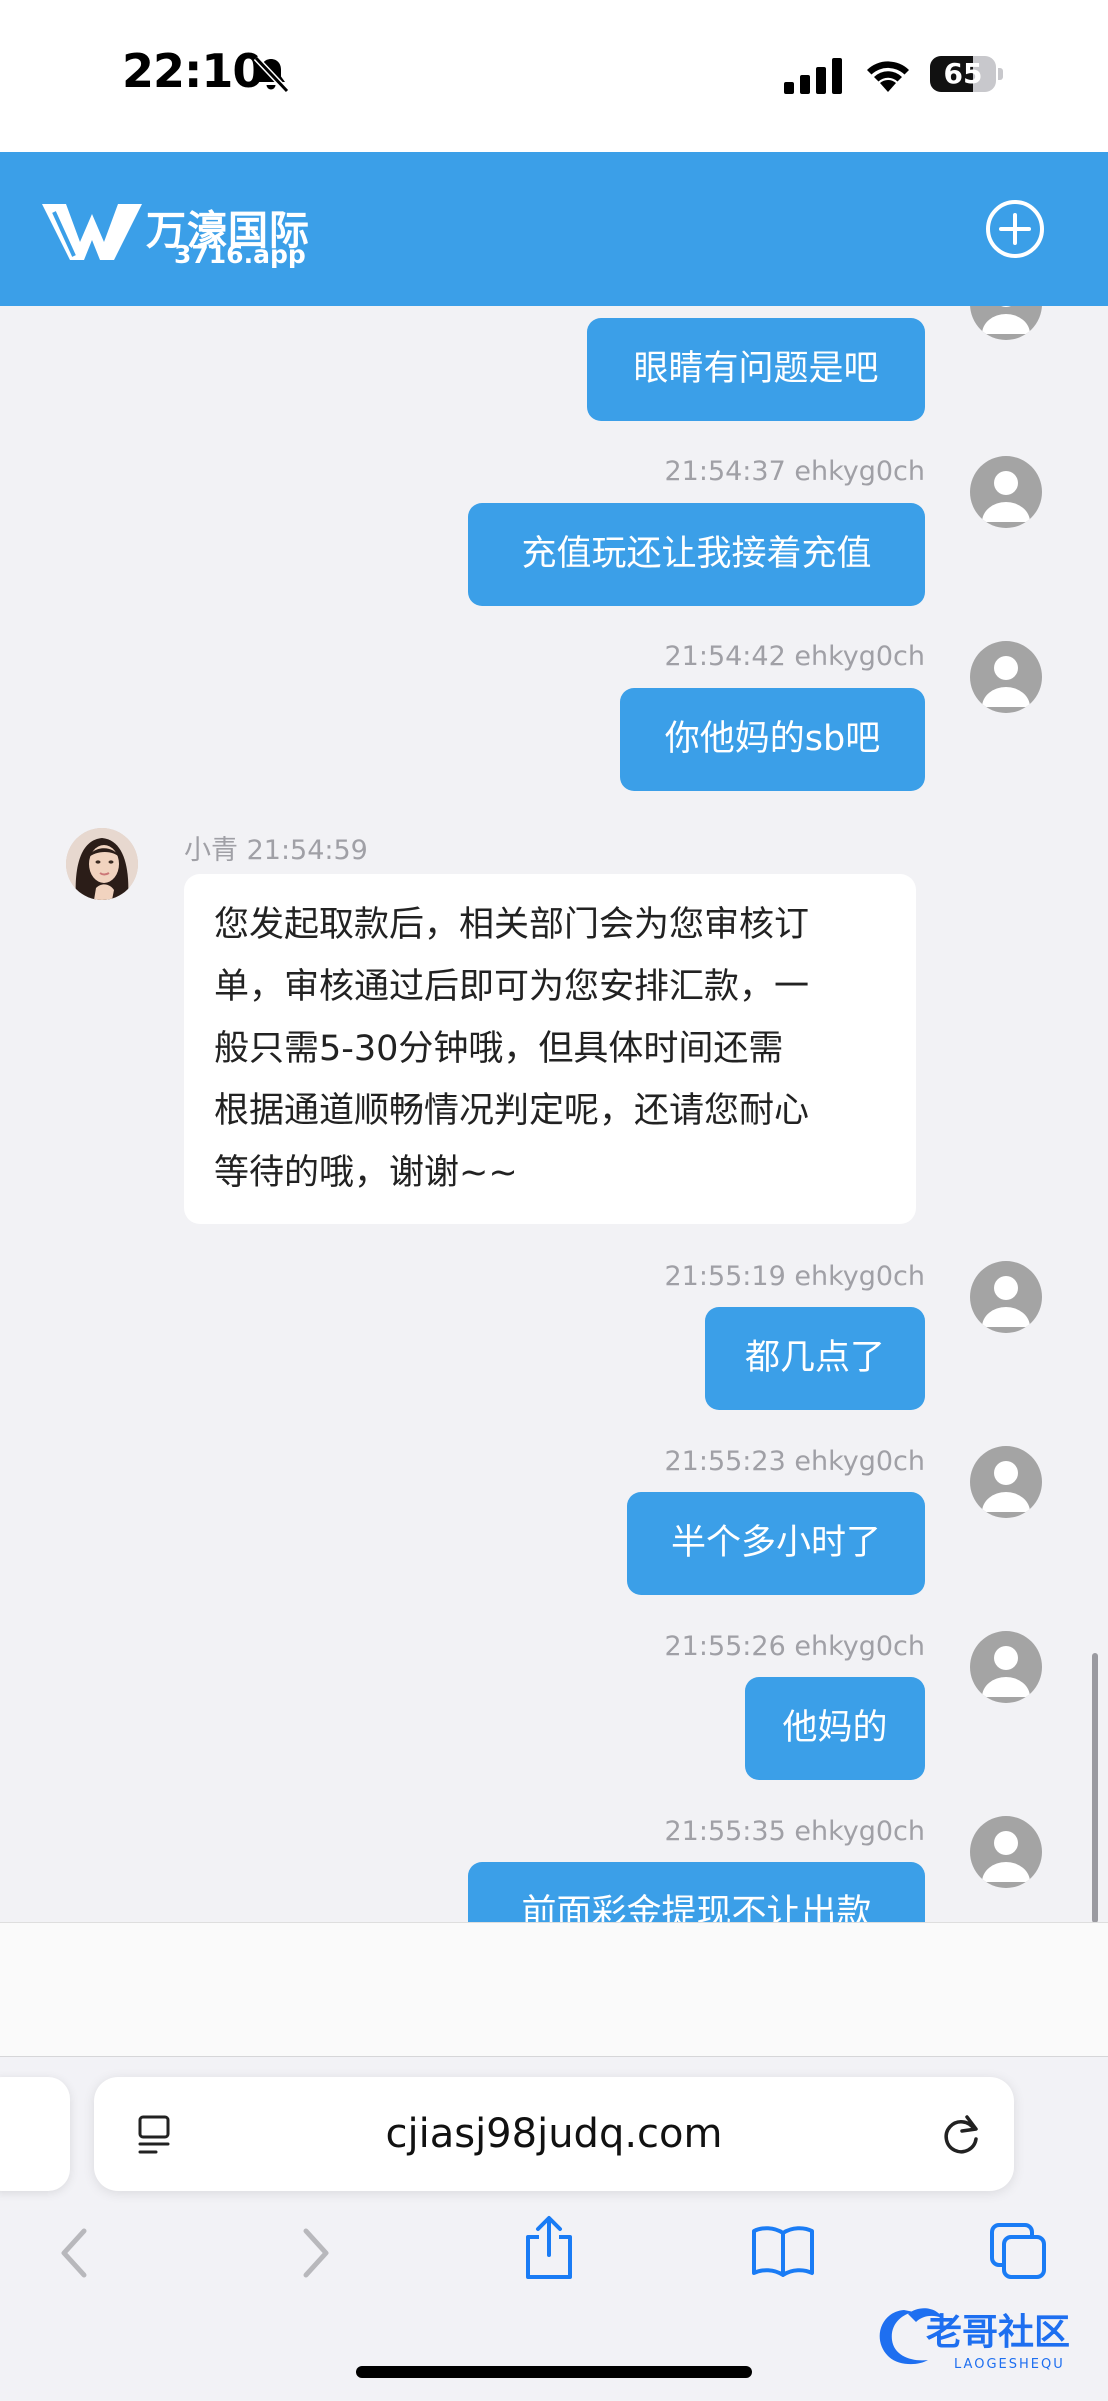  What do you see at coordinates (74, 2253) in the screenshot?
I see `back-icon` at bounding box center [74, 2253].